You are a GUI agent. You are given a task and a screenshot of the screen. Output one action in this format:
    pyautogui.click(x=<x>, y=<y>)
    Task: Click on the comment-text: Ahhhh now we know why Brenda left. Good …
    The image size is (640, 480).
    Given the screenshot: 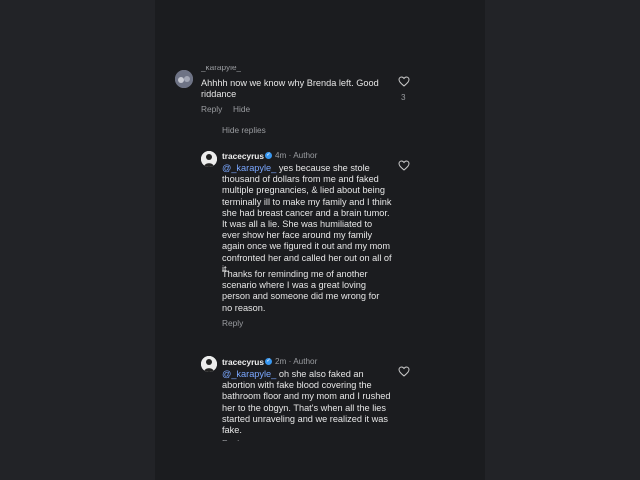 What is the action you would take?
    pyautogui.click(x=290, y=89)
    